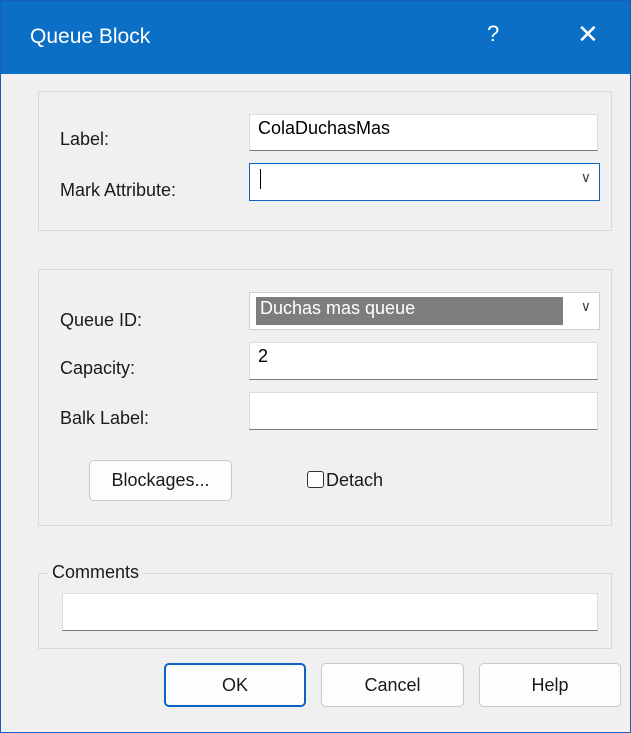 The image size is (631, 733). What do you see at coordinates (330, 612) in the screenshot?
I see `comments-input` at bounding box center [330, 612].